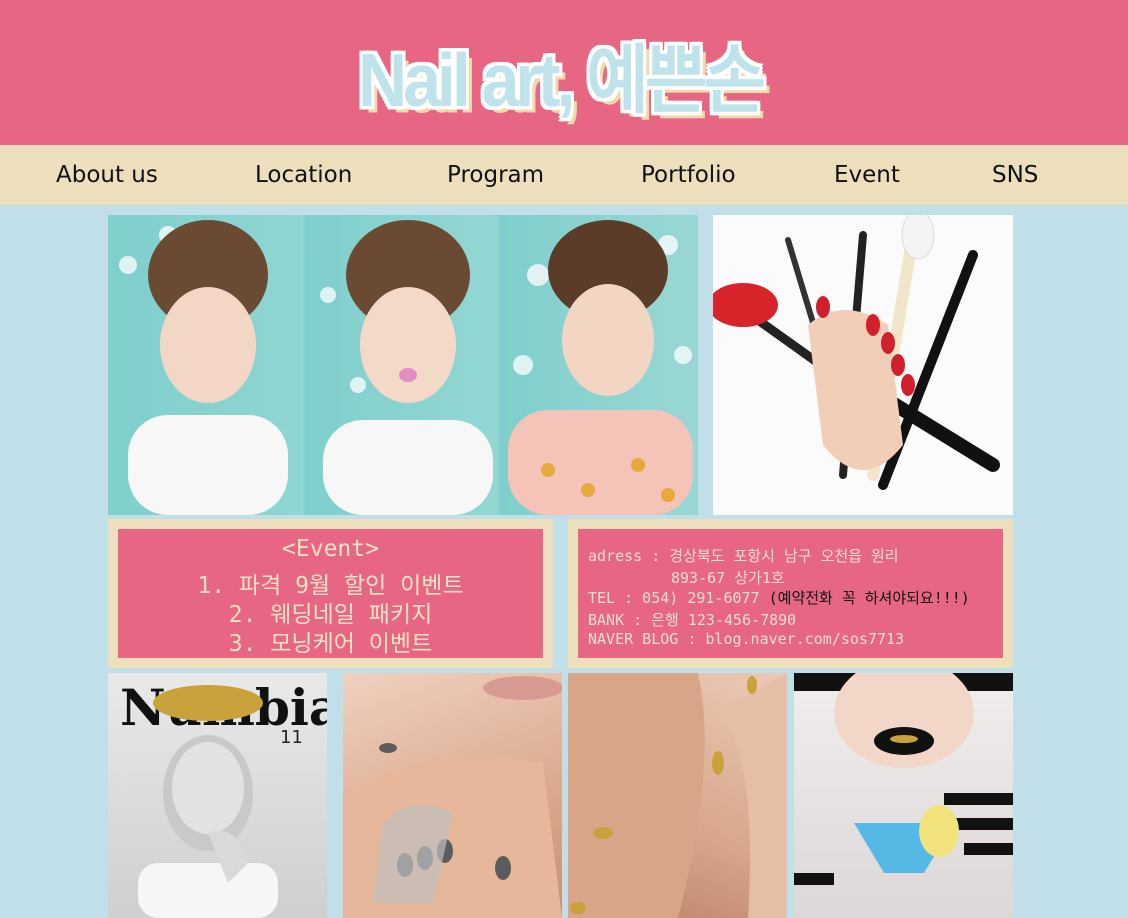  I want to click on gold-nails-illustration, so click(677, 795).